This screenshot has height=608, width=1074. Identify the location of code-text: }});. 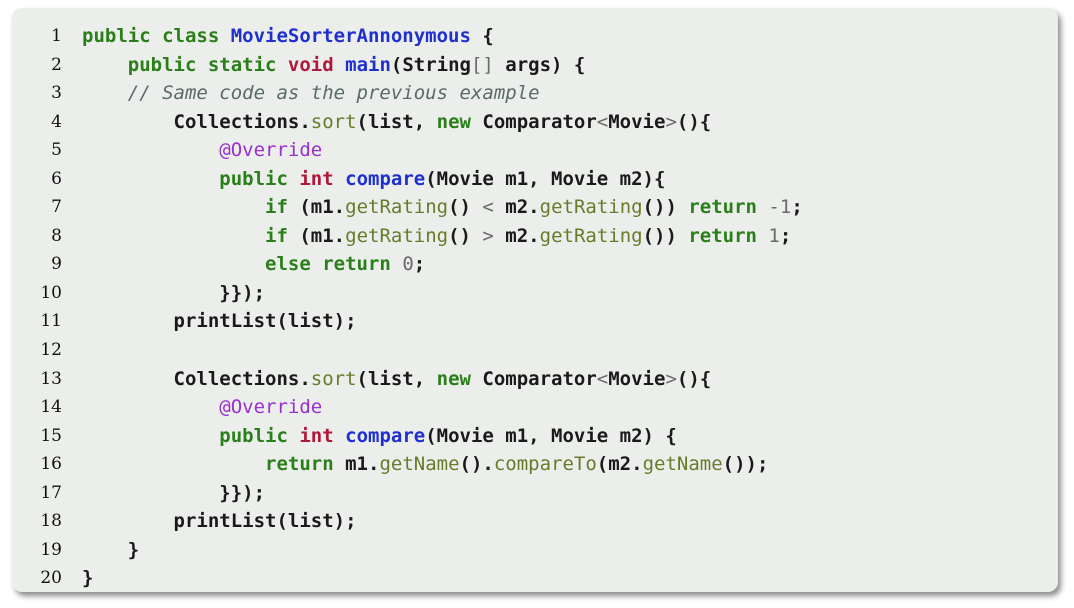
(173, 293).